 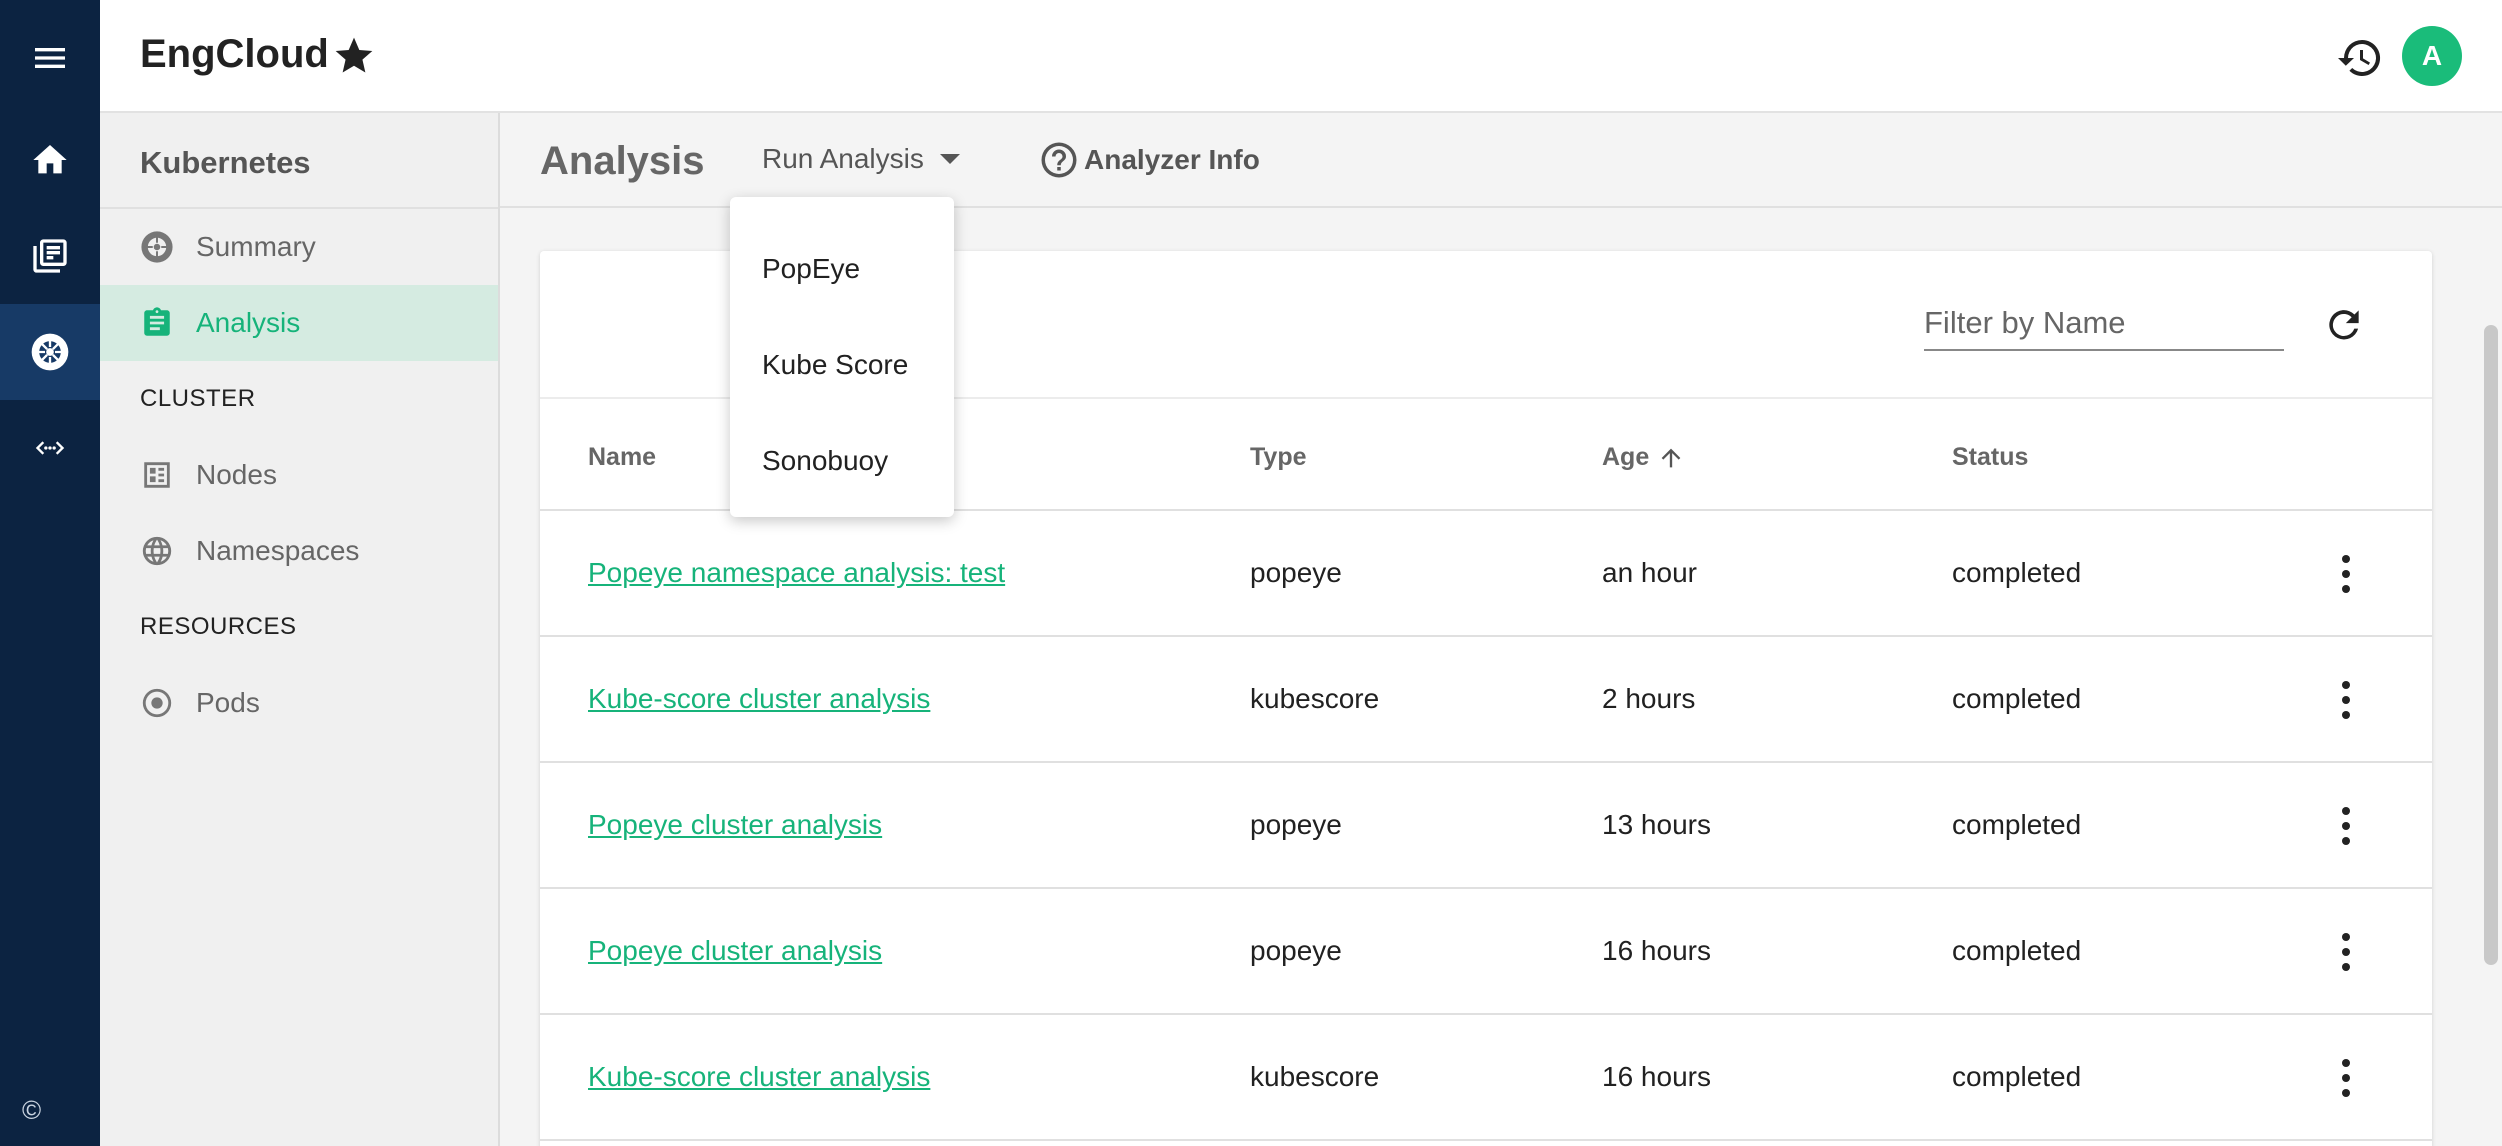 I want to click on clipboard-icon, so click(x=157, y=321).